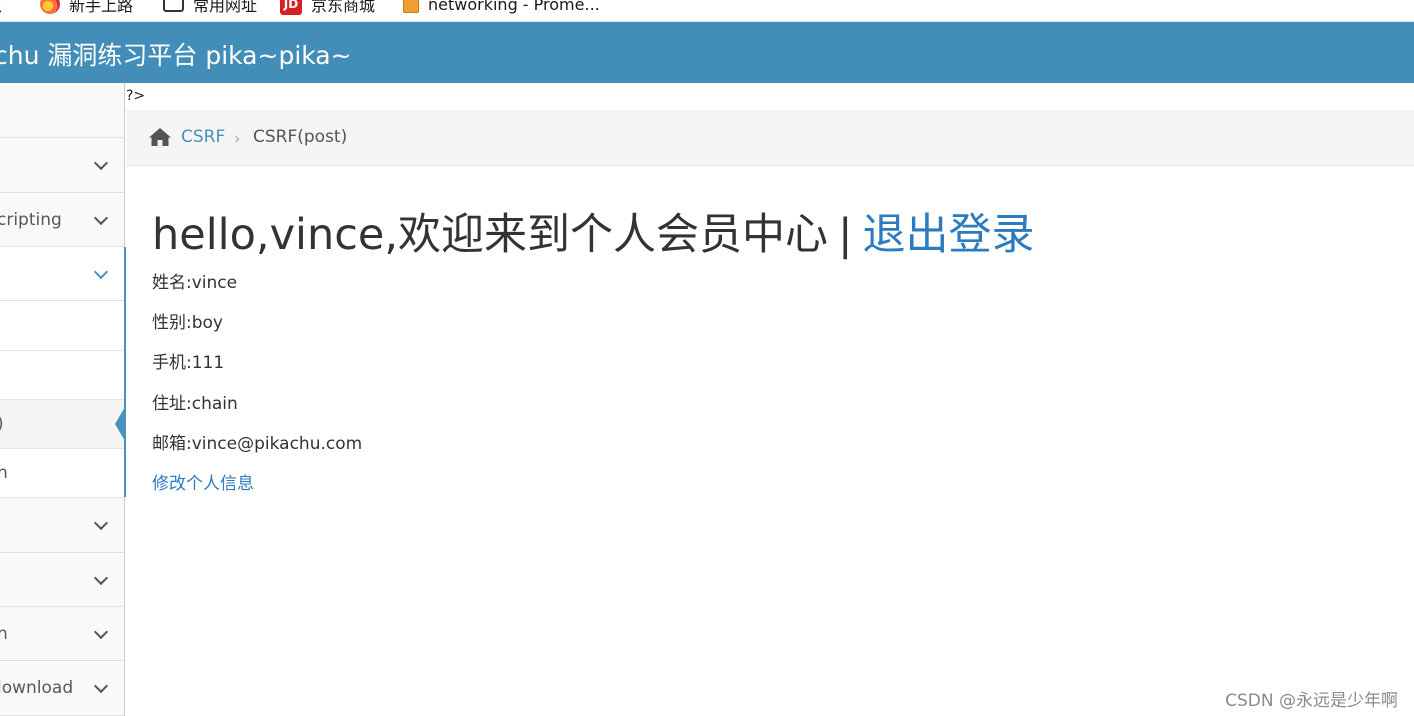 This screenshot has height=716, width=1414. I want to click on top-navbar: chu 漏洞练习平台 pika~pika~, so click(707, 52).